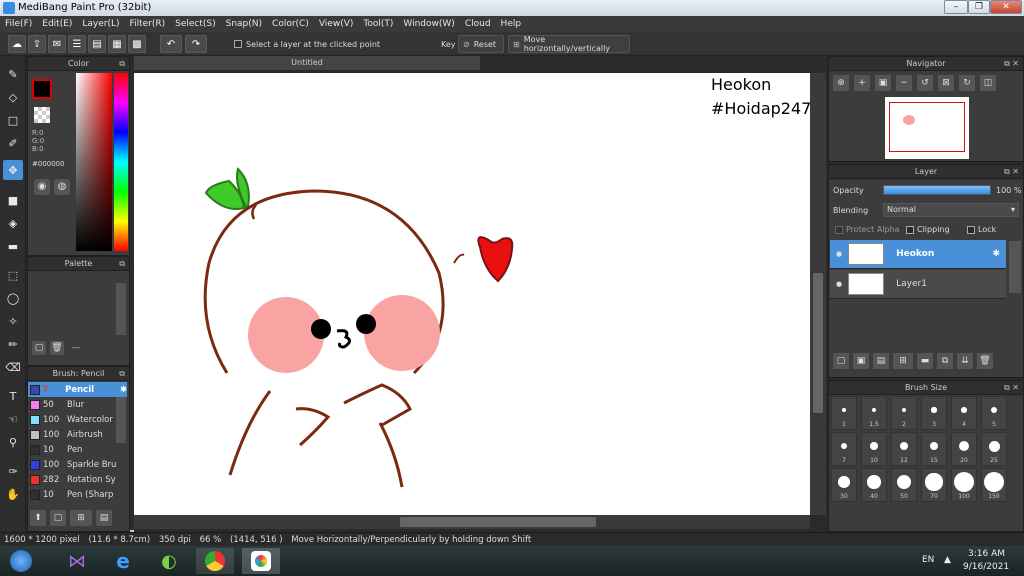 The width and height of the screenshot is (1024, 576). What do you see at coordinates (925, 83) in the screenshot?
I see `rotate-left-icon: ↺` at bounding box center [925, 83].